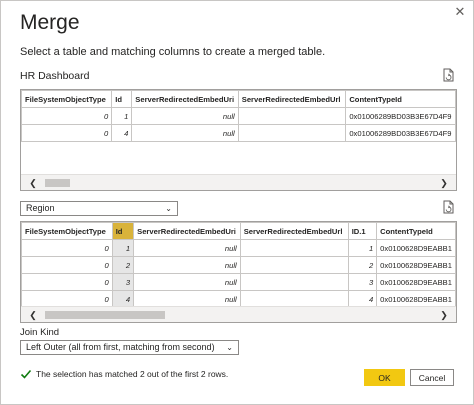 The height and width of the screenshot is (405, 474). I want to click on ok-button: OK, so click(384, 377).